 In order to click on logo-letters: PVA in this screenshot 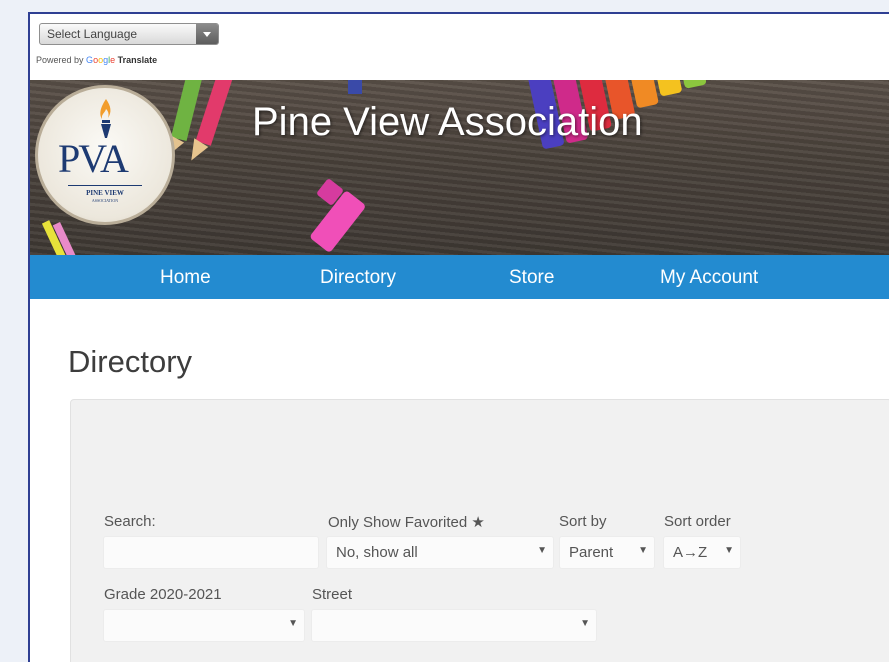, I will do `click(93, 158)`.